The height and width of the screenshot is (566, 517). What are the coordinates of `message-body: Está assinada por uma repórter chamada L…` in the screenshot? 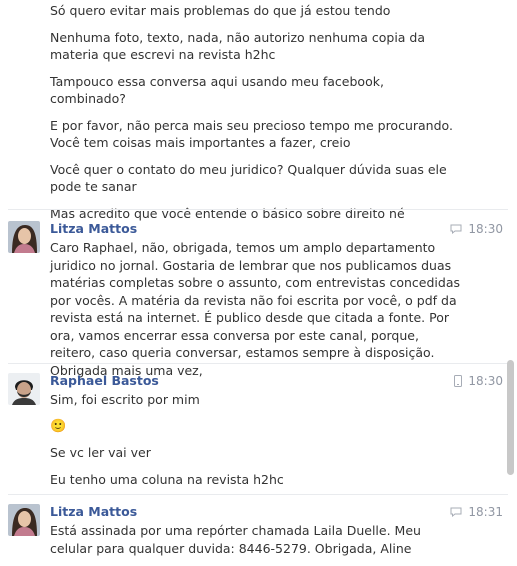 It's located at (255, 544).